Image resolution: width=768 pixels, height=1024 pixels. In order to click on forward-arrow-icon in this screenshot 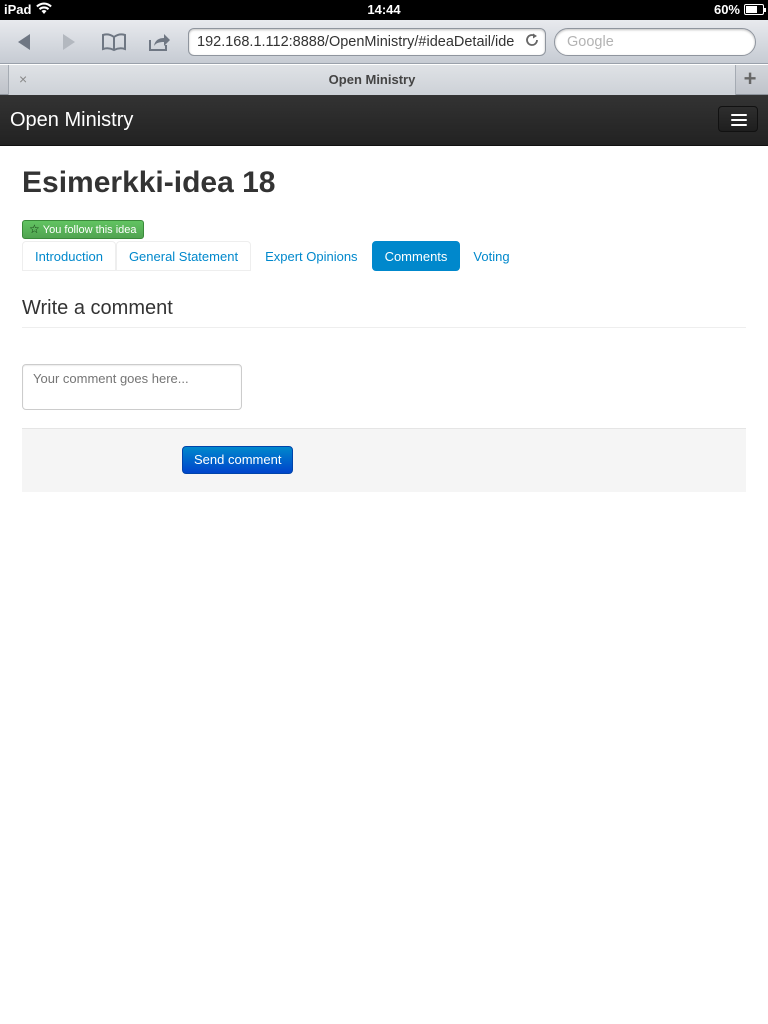, I will do `click(69, 42)`.